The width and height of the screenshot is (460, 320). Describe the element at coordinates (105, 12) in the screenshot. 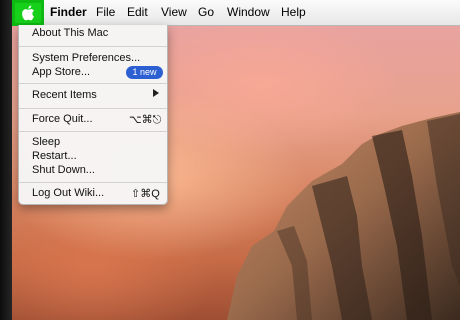

I see `menu-file: File` at that location.